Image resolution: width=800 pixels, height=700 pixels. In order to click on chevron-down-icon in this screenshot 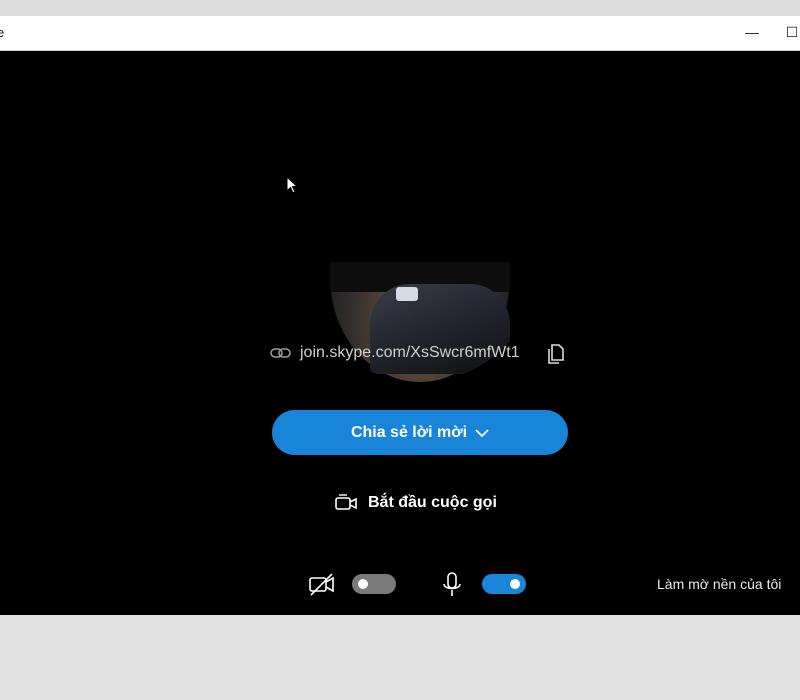, I will do `click(482, 432)`.